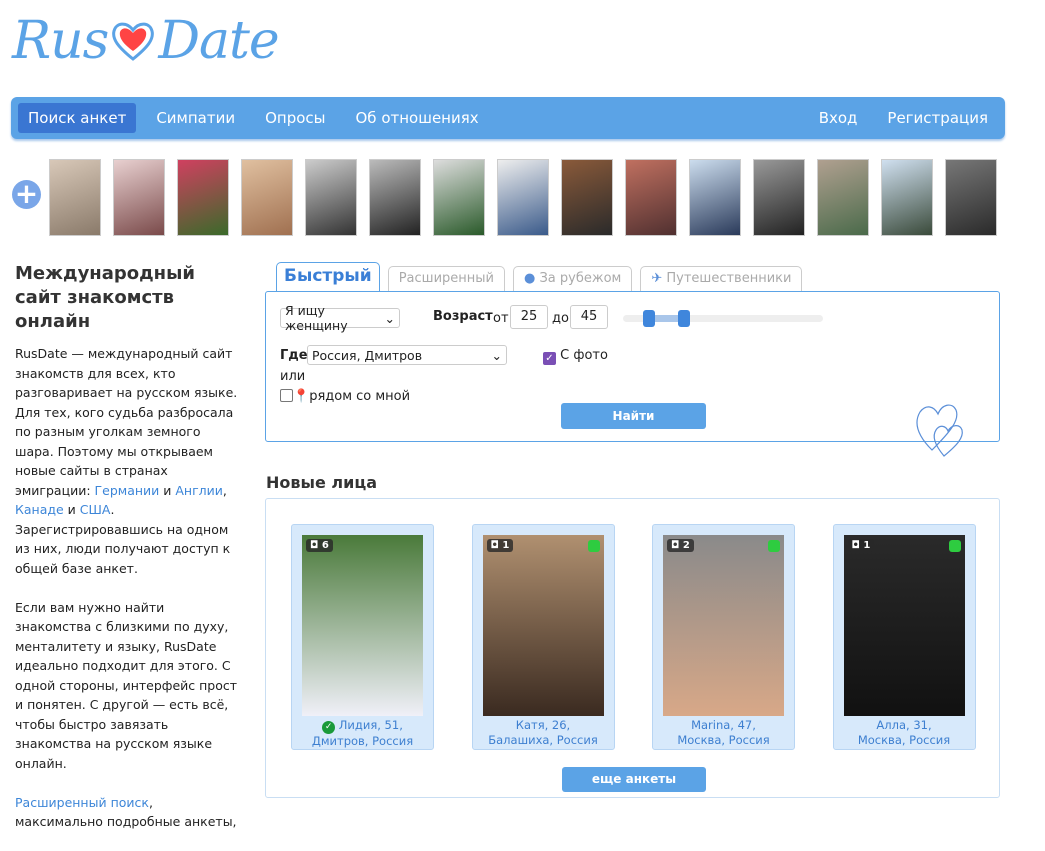  Describe the element at coordinates (572, 279) in the screenshot. I see `tab-abroad: ● За рубежом` at that location.